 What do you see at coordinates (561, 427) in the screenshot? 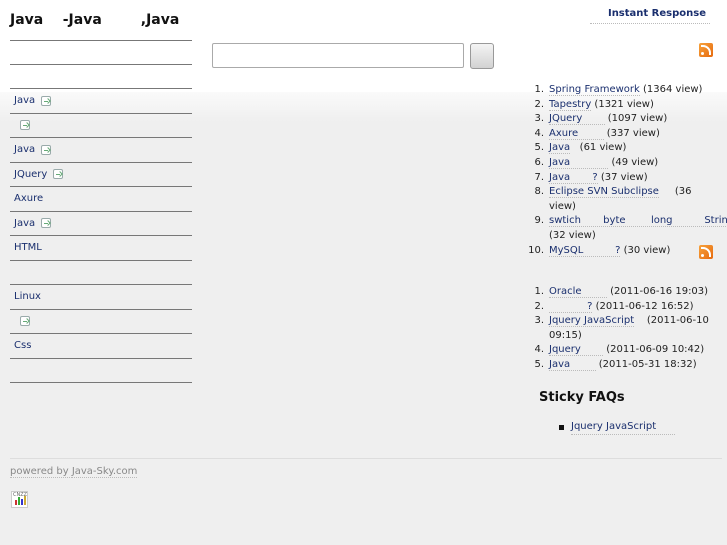
I see `bullet-icon` at bounding box center [561, 427].